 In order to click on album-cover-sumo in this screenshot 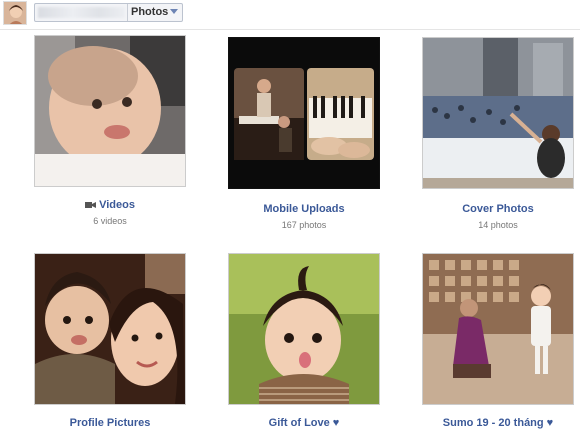, I will do `click(498, 329)`.